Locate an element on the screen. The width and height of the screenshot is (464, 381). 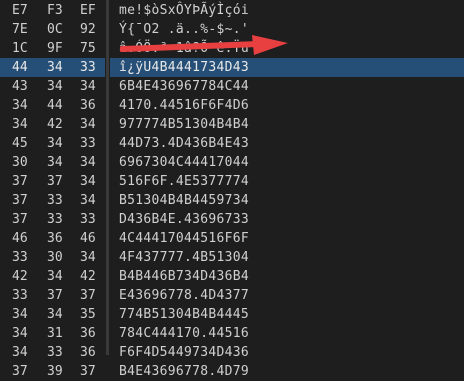
hex-row: 43 34 34 is located at coordinates (52, 86).